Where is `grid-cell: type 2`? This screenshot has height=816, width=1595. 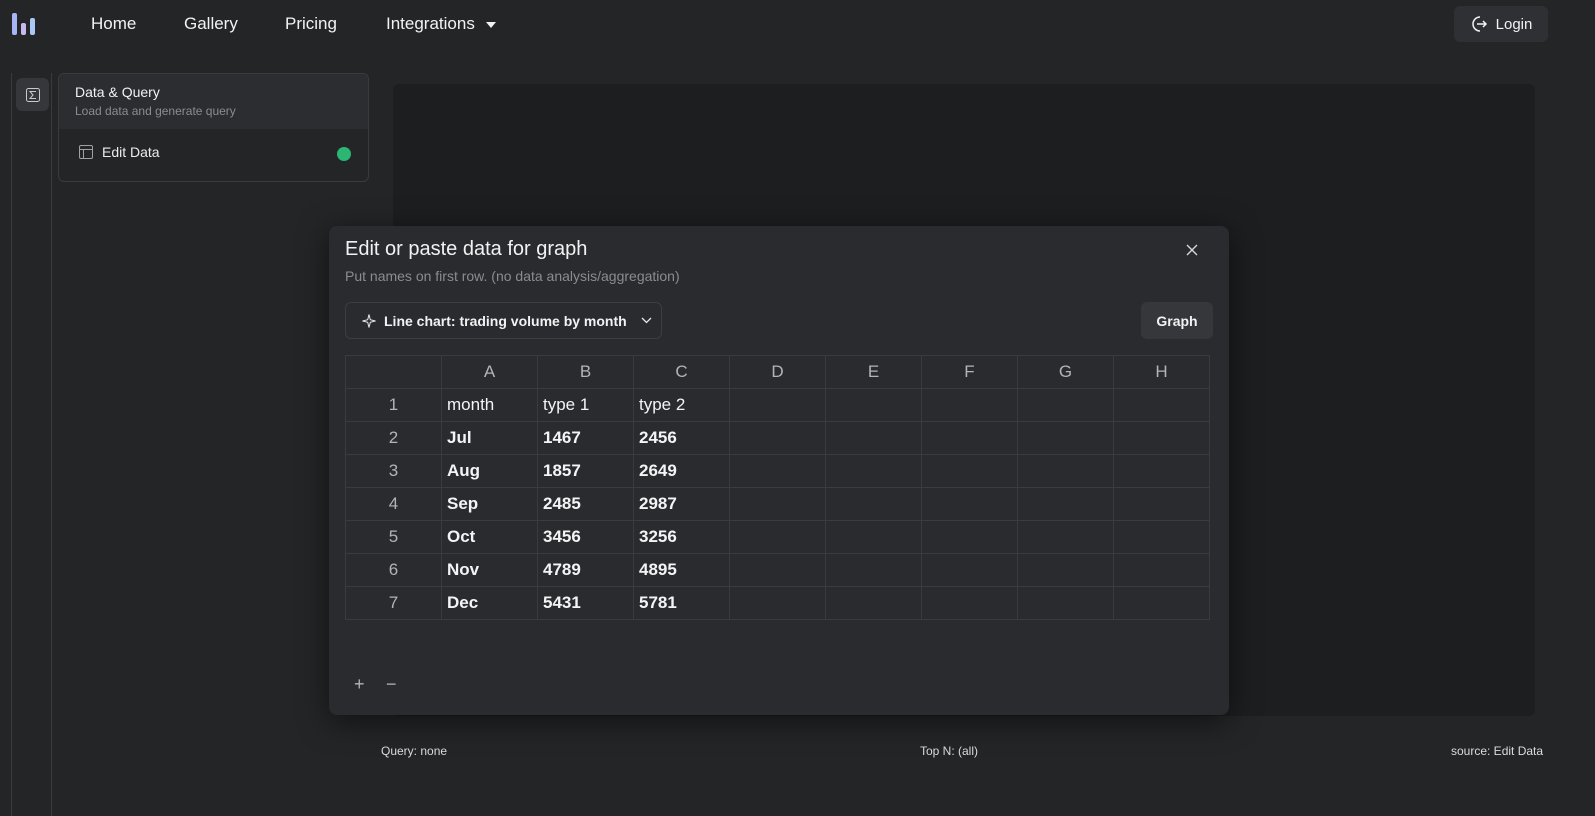 grid-cell: type 2 is located at coordinates (681, 405).